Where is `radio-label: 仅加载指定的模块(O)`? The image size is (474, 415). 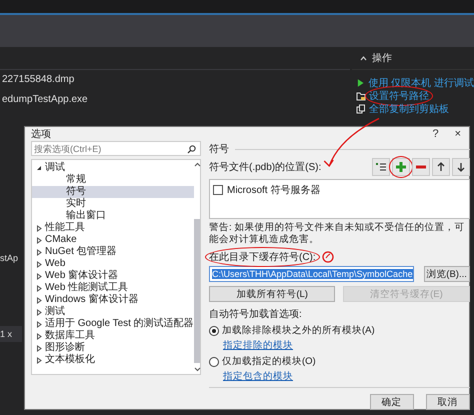
radio-label: 仅加载指定的模块(O) is located at coordinates (269, 361).